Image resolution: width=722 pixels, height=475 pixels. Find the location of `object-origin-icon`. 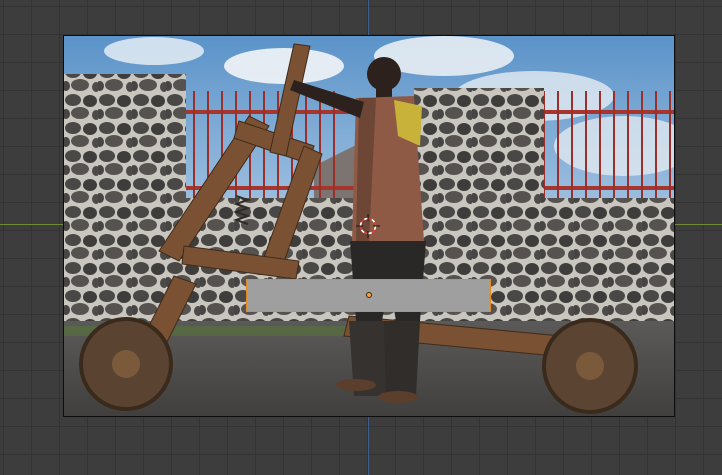

object-origin-icon is located at coordinates (369, 295).